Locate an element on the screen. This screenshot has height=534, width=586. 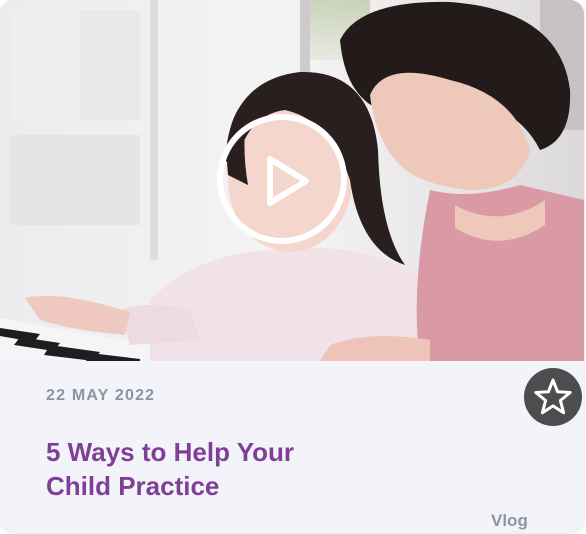
star-icon is located at coordinates (553, 396).